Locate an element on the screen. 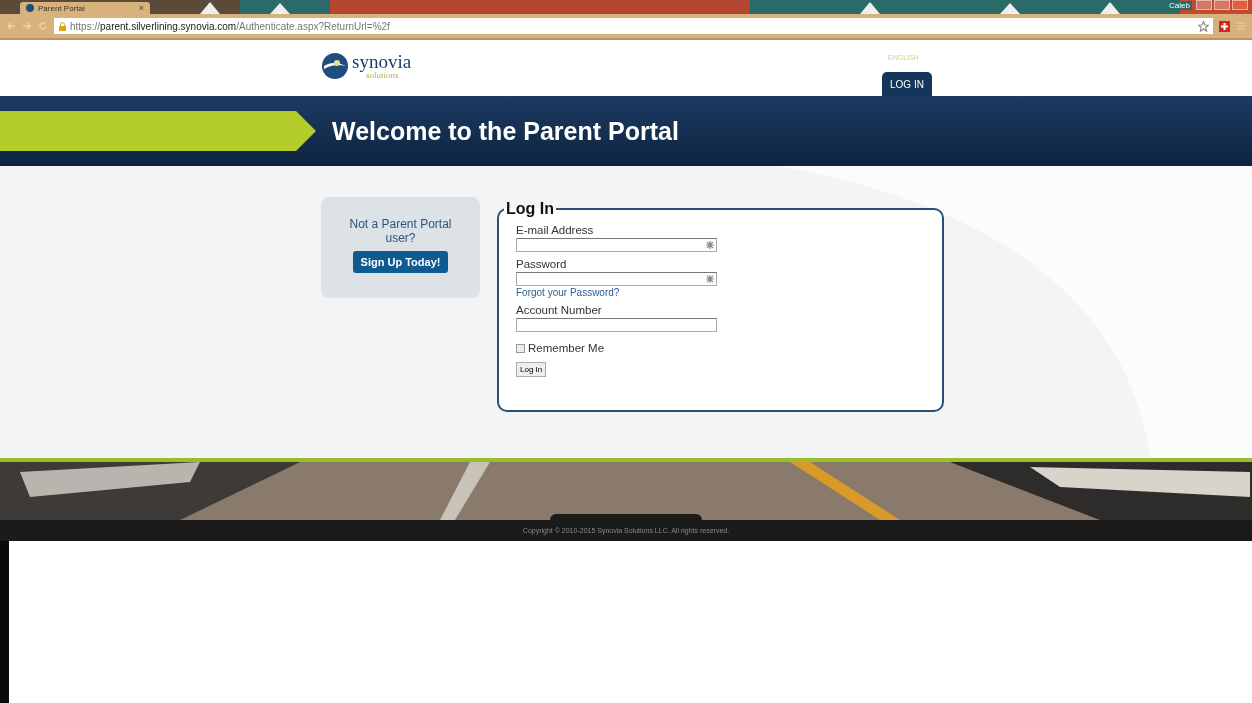 The image size is (1252, 703). page-title: Welcome to the Parent Portal is located at coordinates (505, 131).